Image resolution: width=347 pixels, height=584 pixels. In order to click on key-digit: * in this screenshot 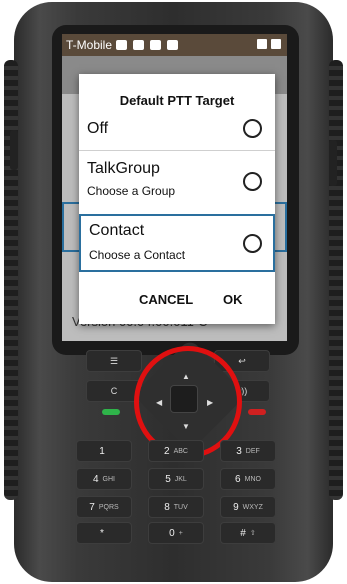, I will do `click(102, 533)`.